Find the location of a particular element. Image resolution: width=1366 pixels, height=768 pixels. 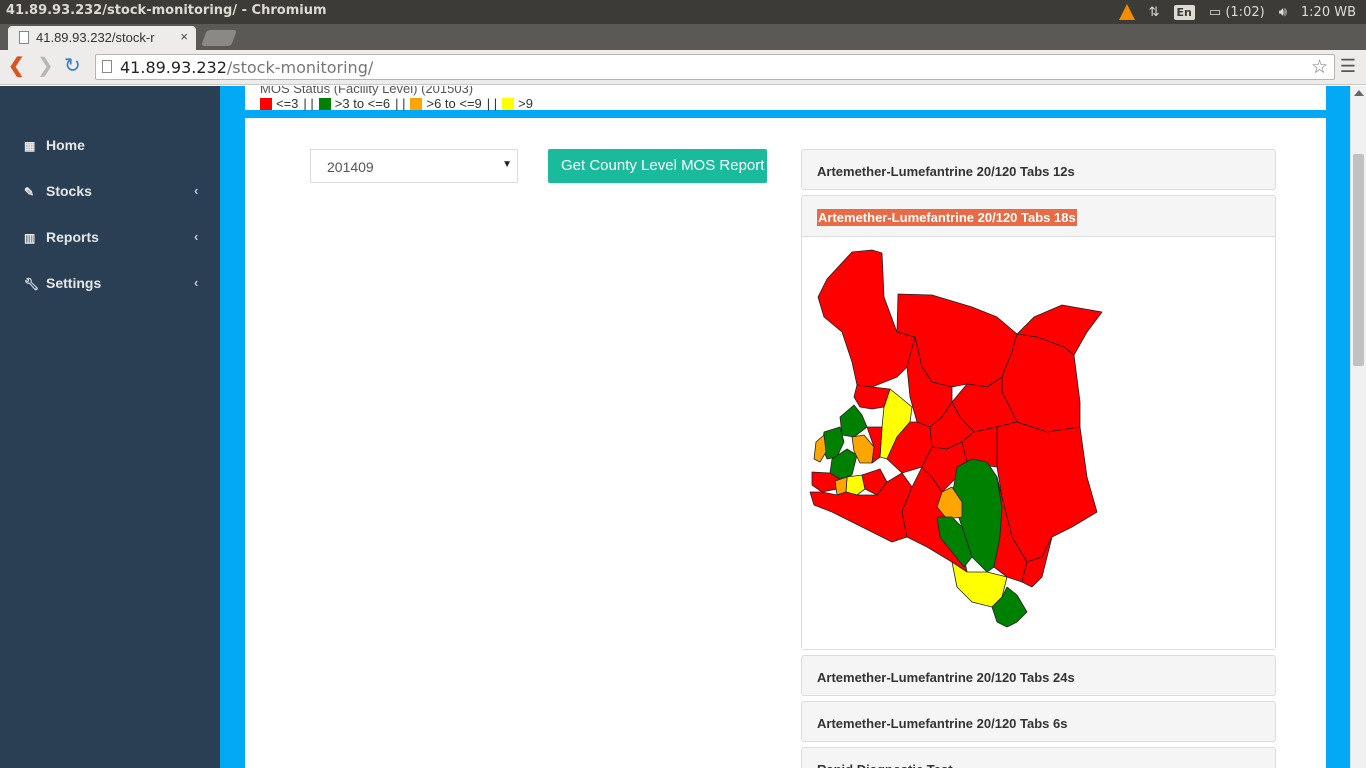

sidebar-item-stocks: ✎ Stocks ‹ is located at coordinates (111, 193).